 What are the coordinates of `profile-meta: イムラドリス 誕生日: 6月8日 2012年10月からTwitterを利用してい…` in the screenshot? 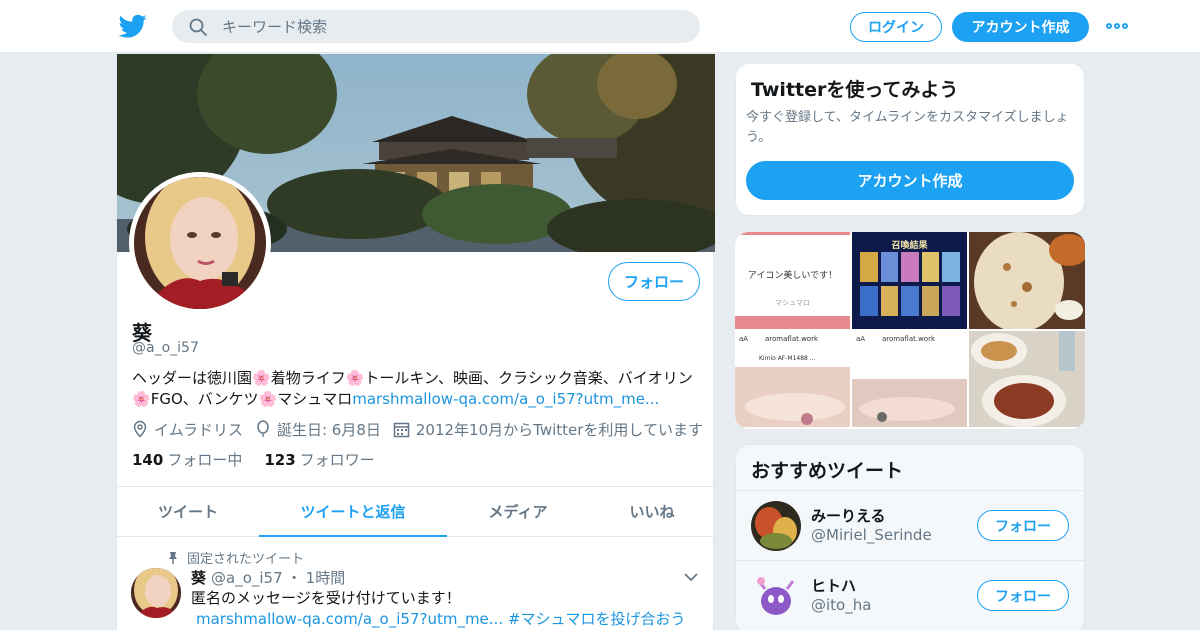 It's located at (423, 429).